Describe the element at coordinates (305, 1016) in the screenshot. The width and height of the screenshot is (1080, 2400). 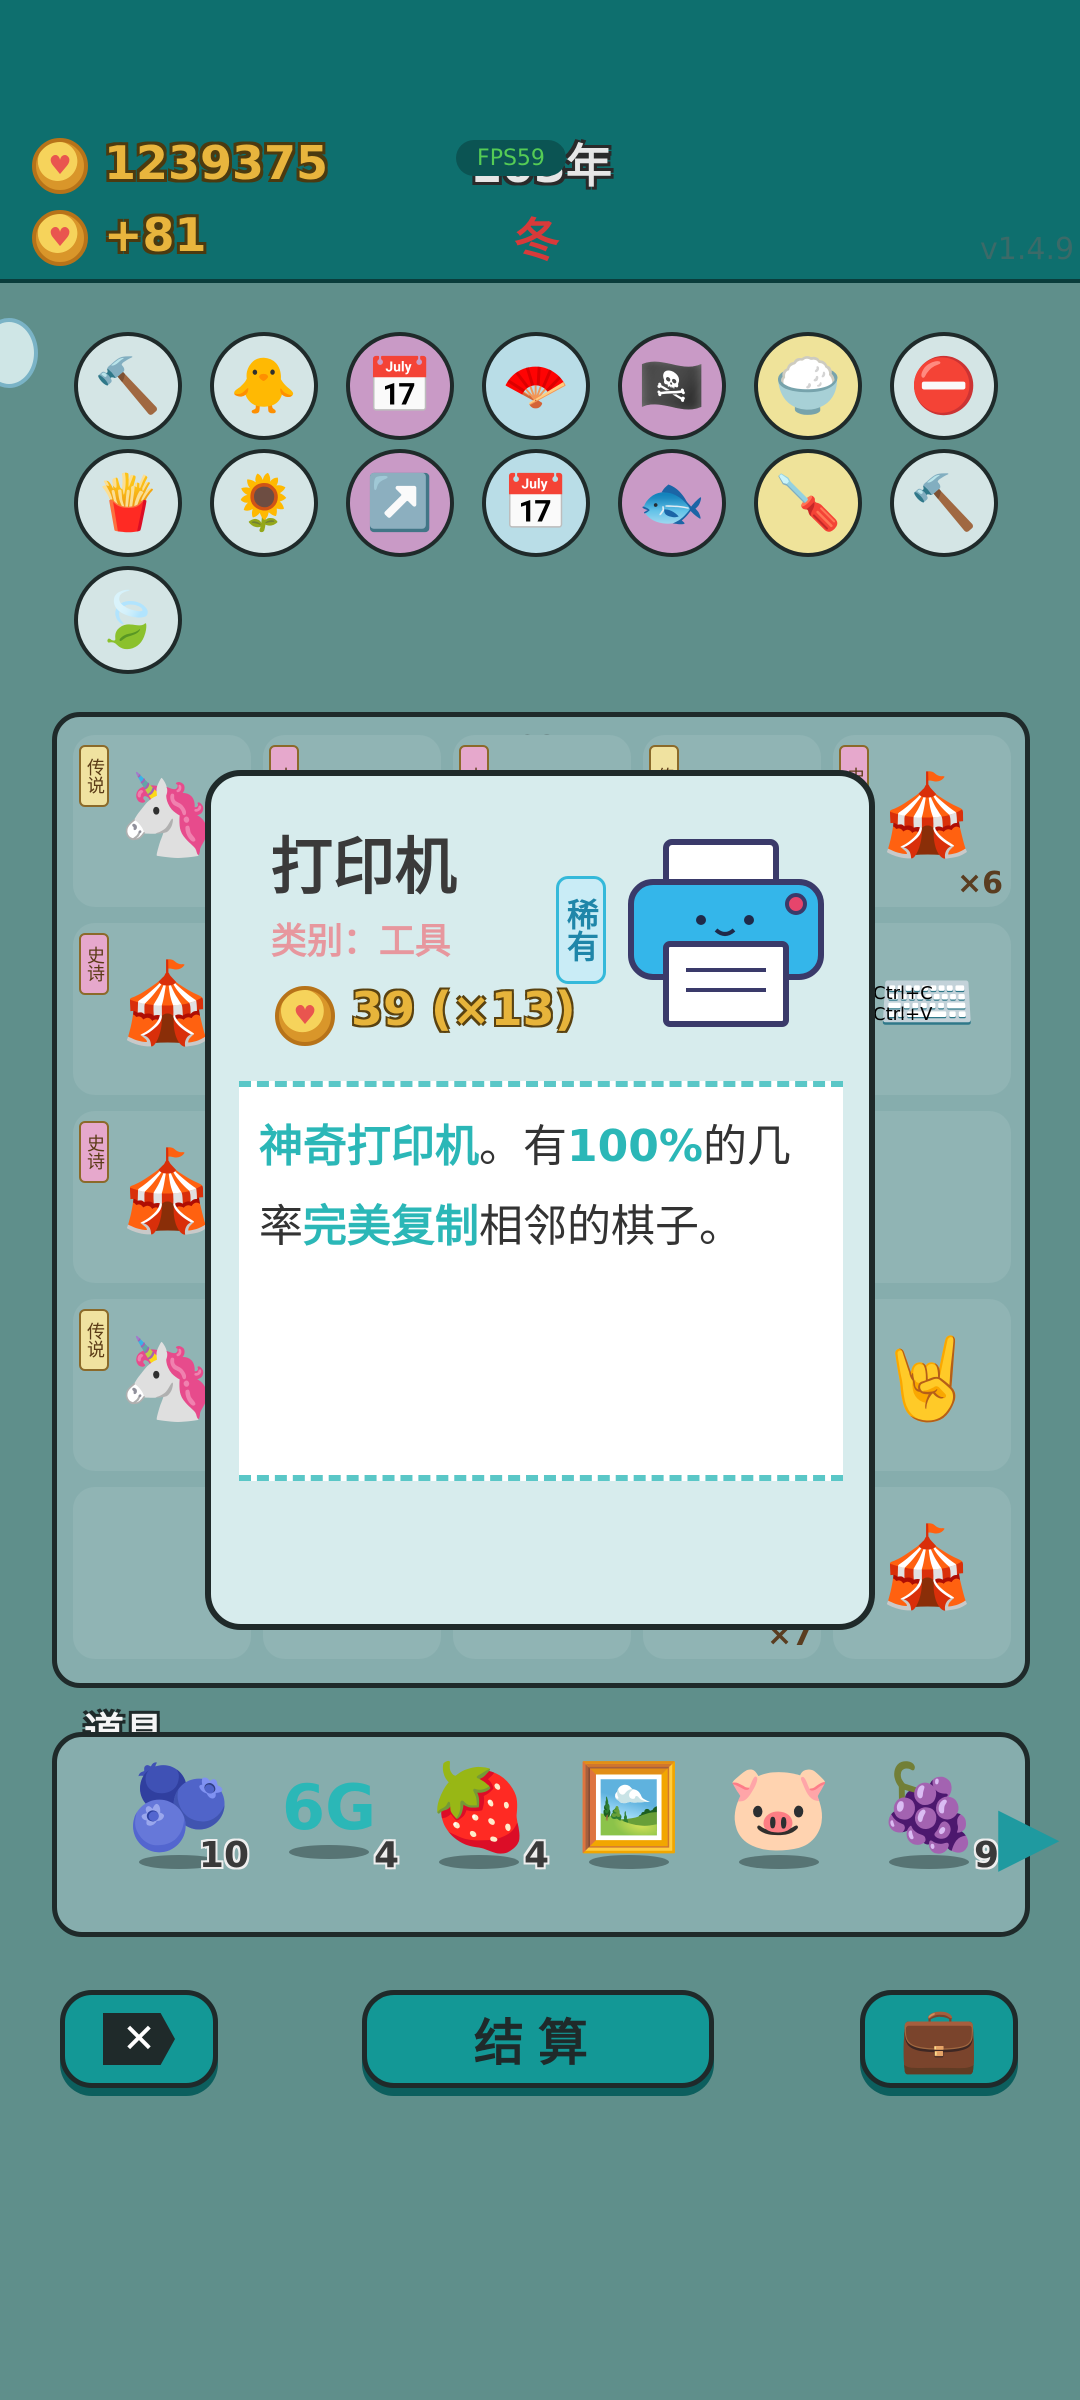
I see `price-coin-icon: ♥` at that location.